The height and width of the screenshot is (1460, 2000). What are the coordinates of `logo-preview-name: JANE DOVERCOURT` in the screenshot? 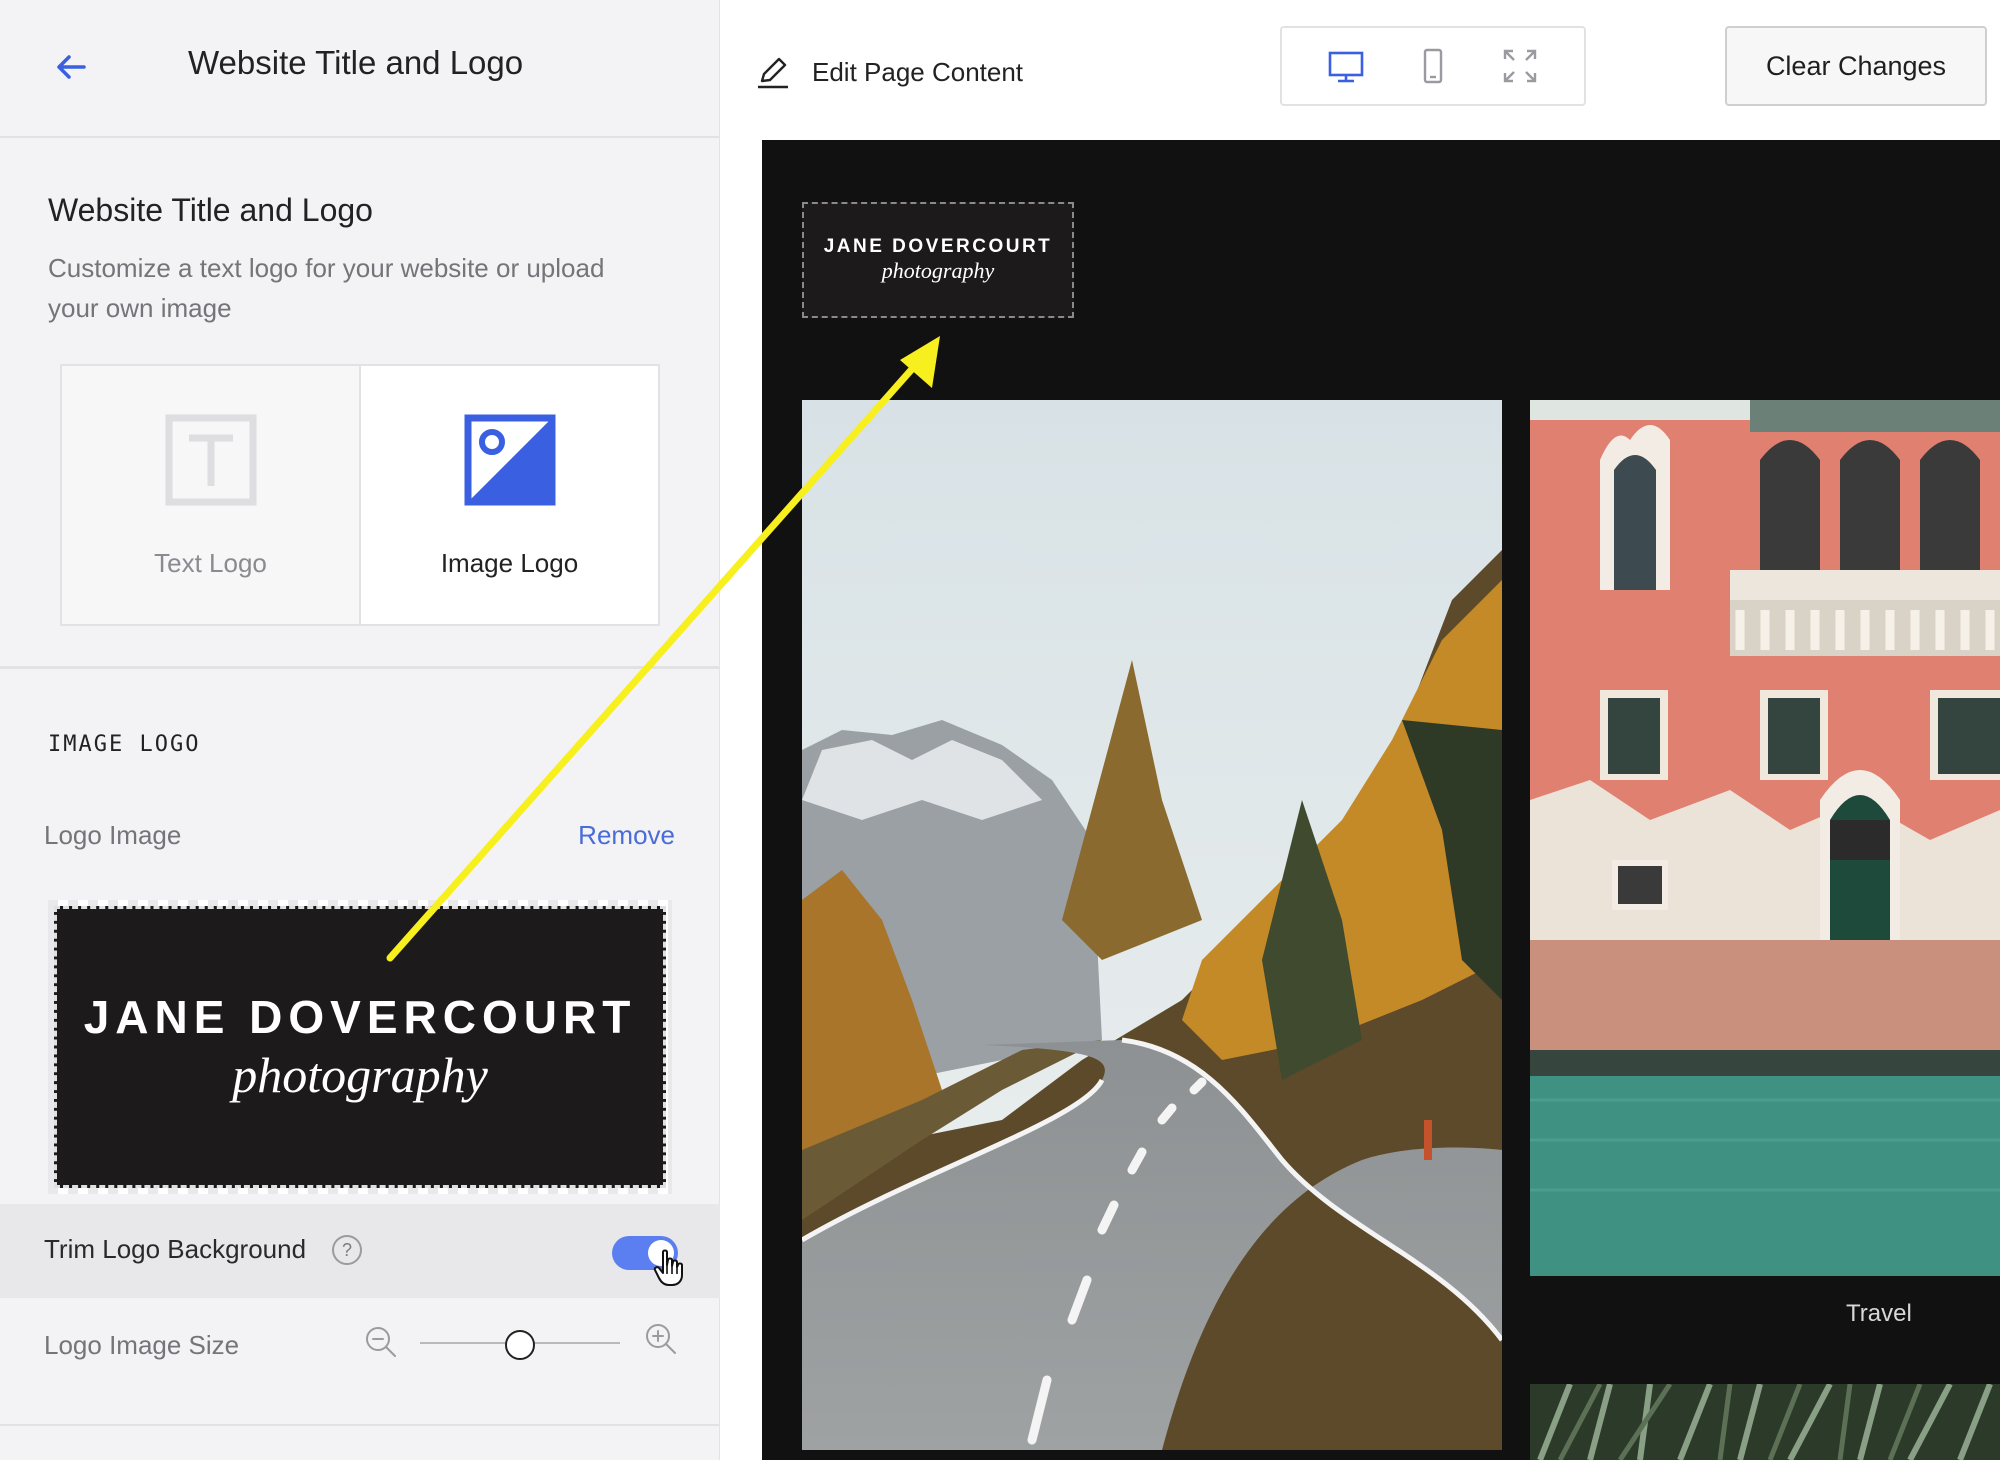 It's located at (360, 1017).